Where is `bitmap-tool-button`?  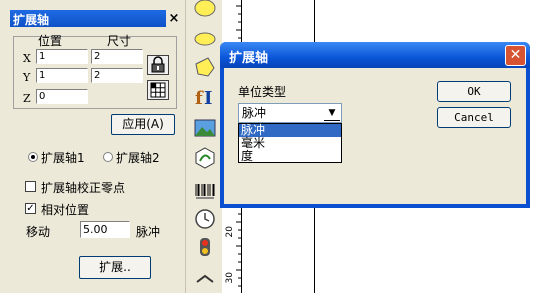 bitmap-tool-button is located at coordinates (205, 128).